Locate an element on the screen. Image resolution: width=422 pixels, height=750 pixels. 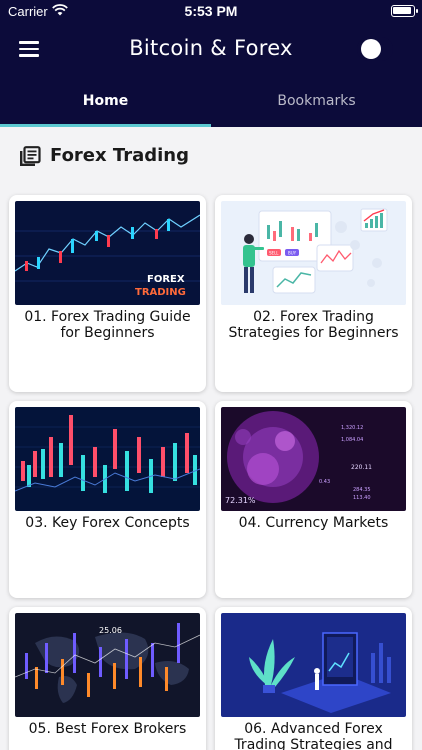
clock: 5:53 PM is located at coordinates (211, 11).